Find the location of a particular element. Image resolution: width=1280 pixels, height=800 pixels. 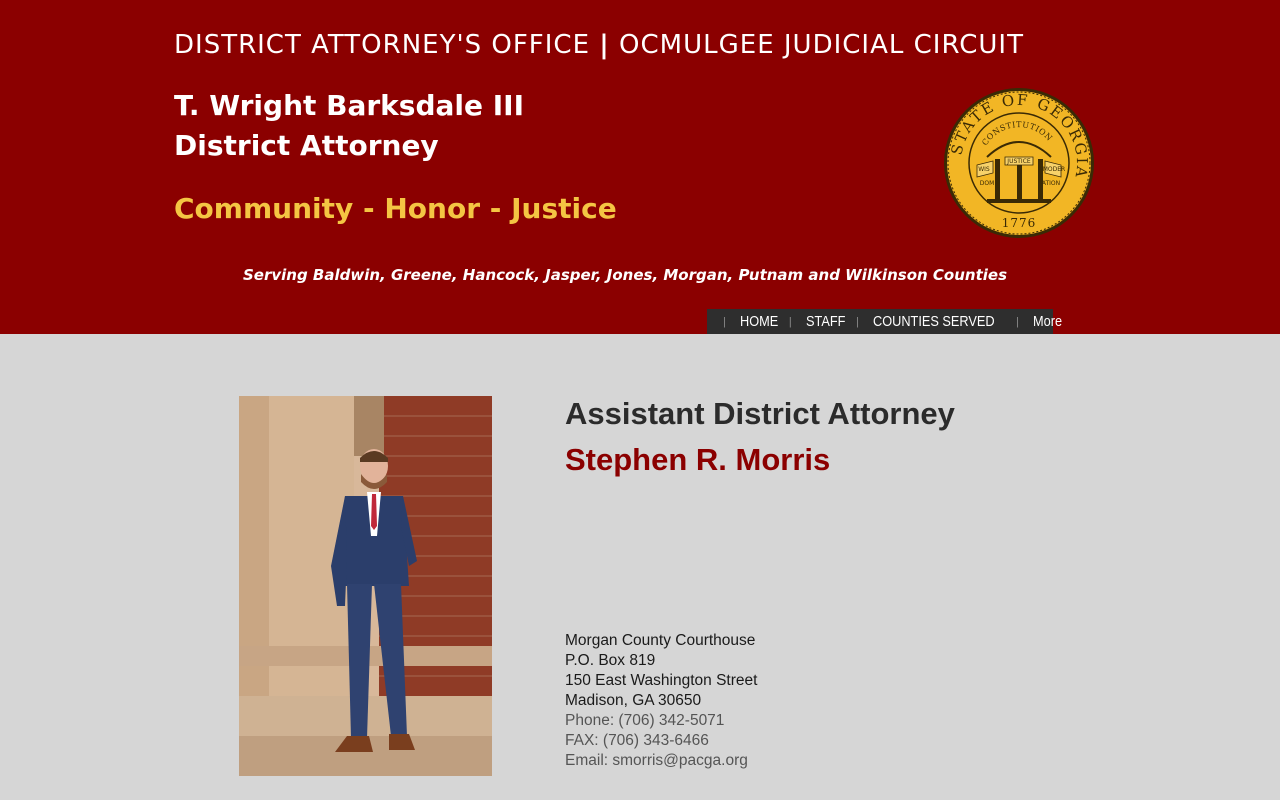

main-nav: | HOME | STAFF | COUNTIES SERVED | More is located at coordinates (884, 321).